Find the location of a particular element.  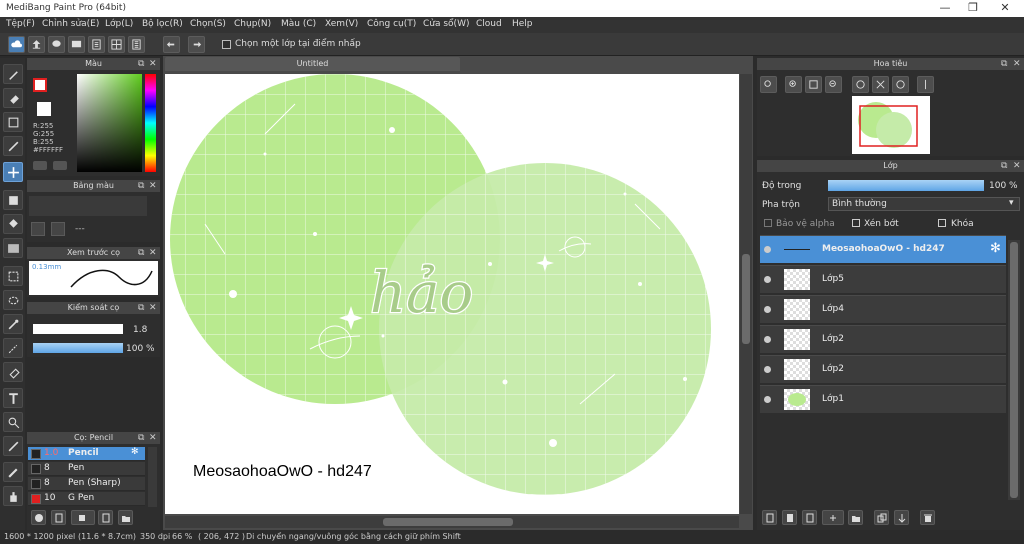

menu-window: Cửa sổ(W) is located at coordinates (446, 24).